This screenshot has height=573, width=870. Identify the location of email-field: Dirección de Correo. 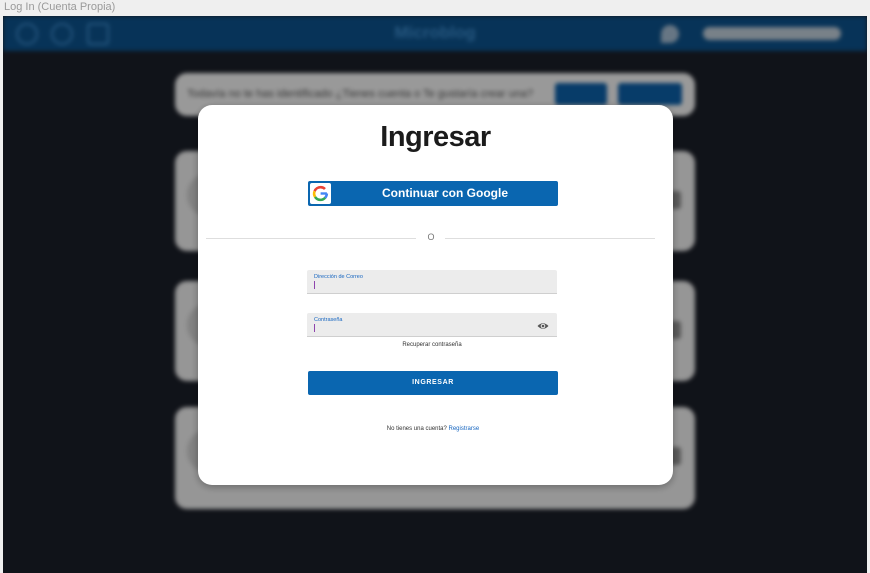
(432, 282).